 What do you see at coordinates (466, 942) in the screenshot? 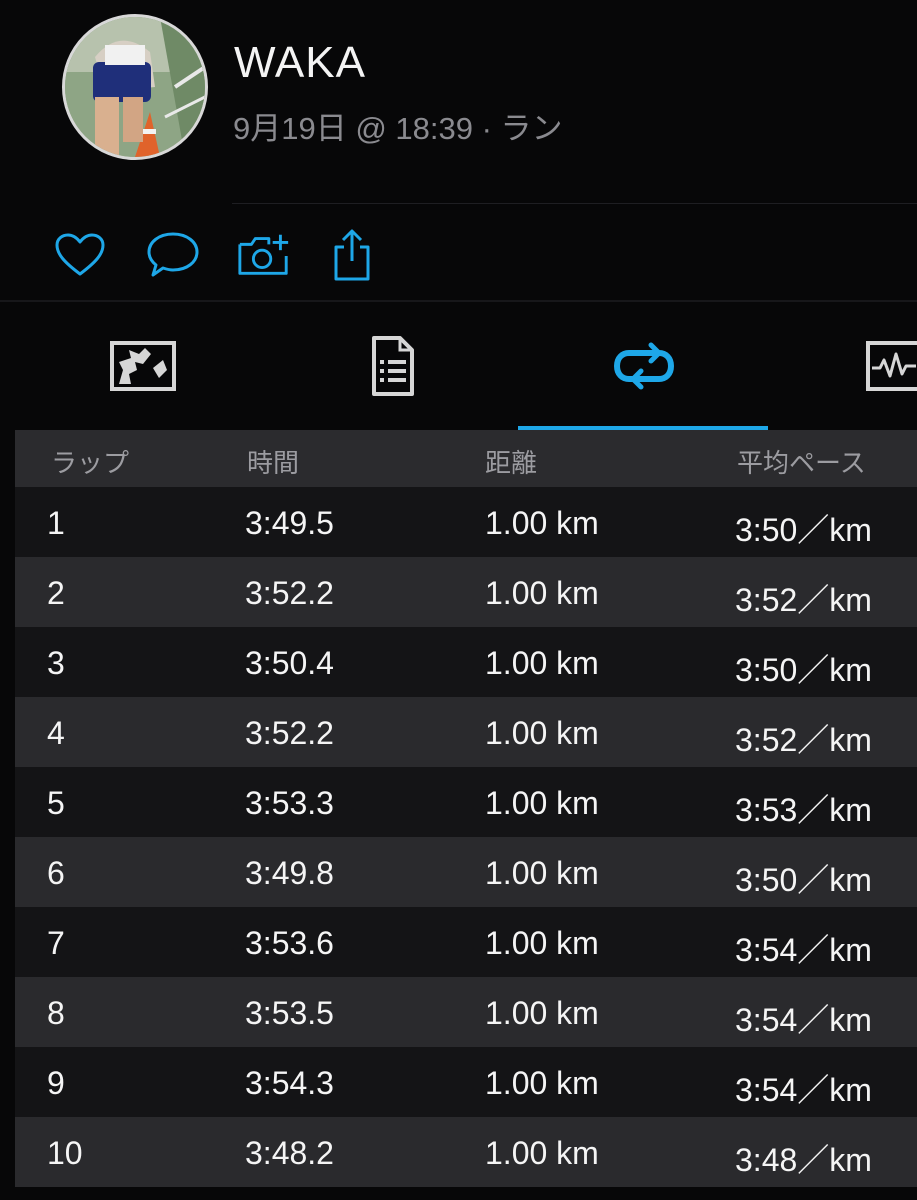
I see `table-row: 7 3:53.6 1.00 km 3:54／km` at bounding box center [466, 942].